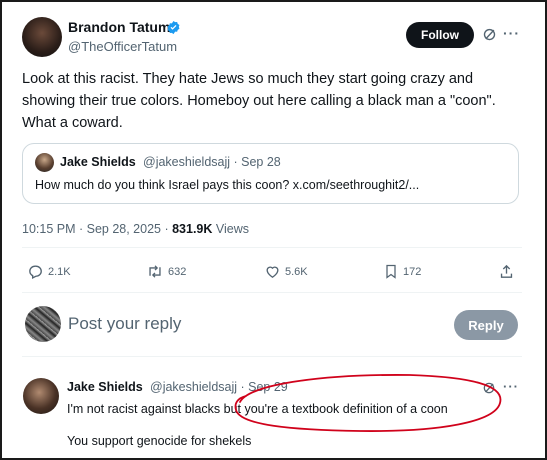 The height and width of the screenshot is (460, 547). I want to click on author-handle: @TheOfficerTatum, so click(122, 46).